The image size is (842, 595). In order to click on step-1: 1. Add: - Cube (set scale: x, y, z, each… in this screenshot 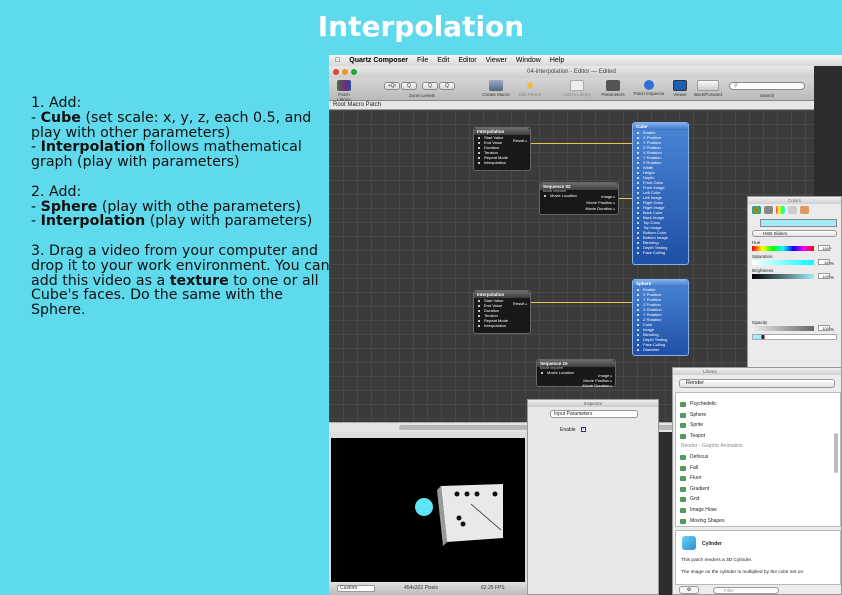, I will do `click(171, 133)`.